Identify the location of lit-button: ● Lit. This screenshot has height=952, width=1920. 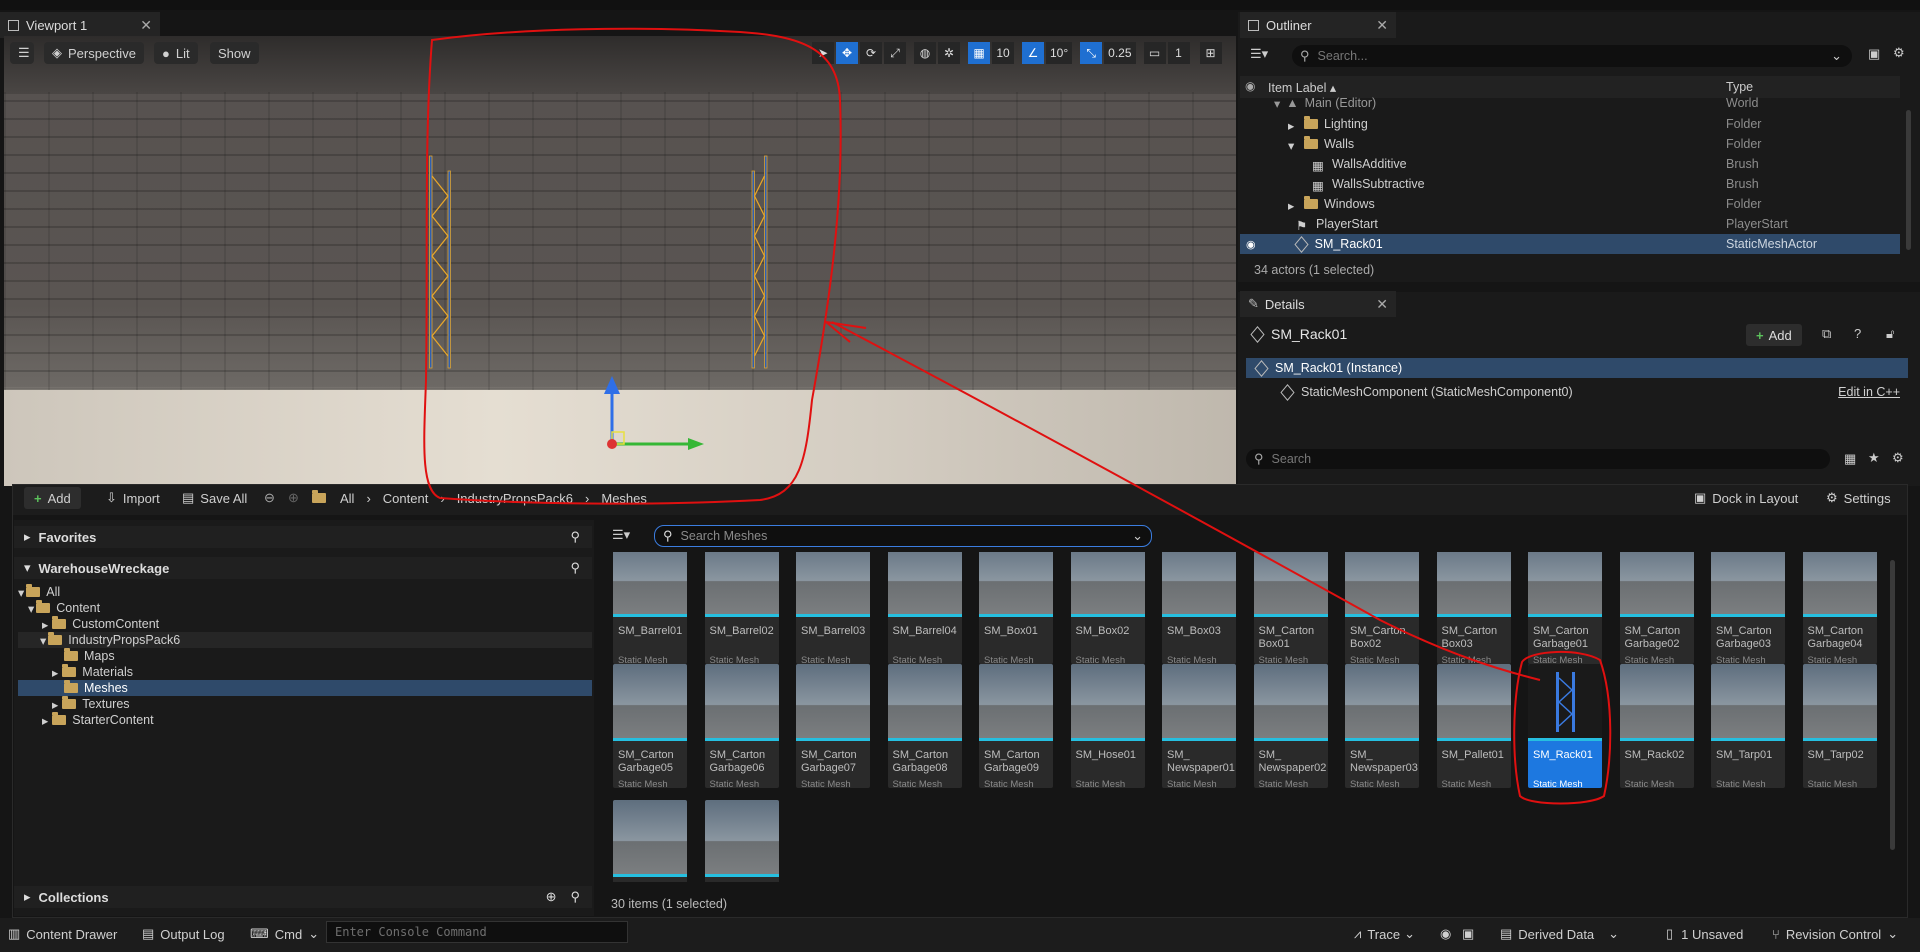
(176, 53).